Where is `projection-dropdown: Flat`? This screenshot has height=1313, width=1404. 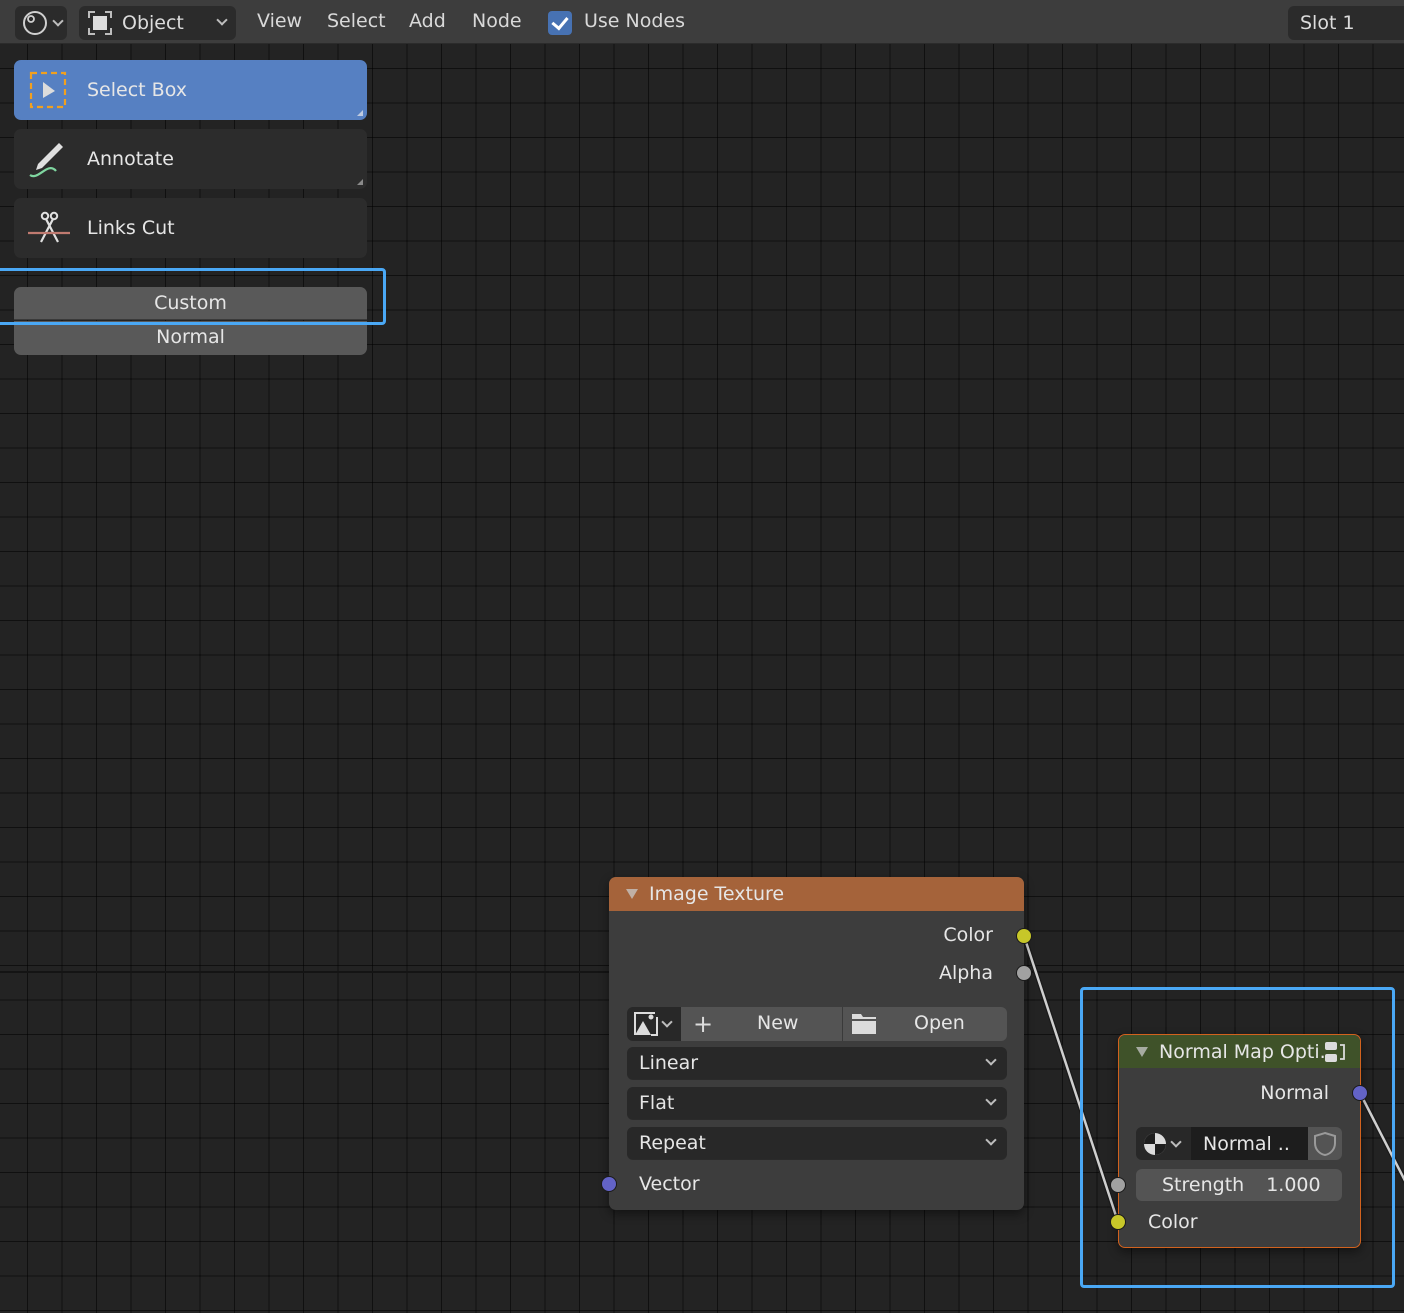 projection-dropdown: Flat is located at coordinates (817, 1103).